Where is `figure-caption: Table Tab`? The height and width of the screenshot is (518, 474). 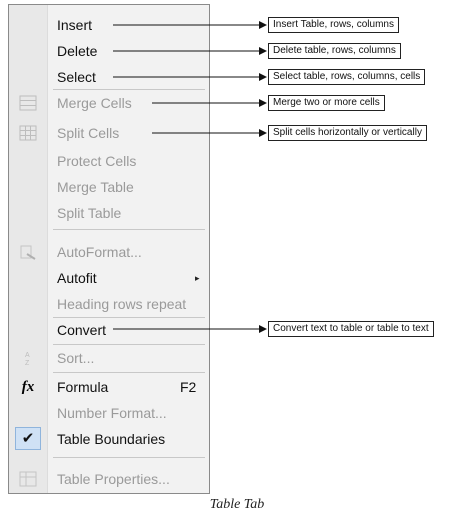 figure-caption: Table Tab is located at coordinates (237, 504).